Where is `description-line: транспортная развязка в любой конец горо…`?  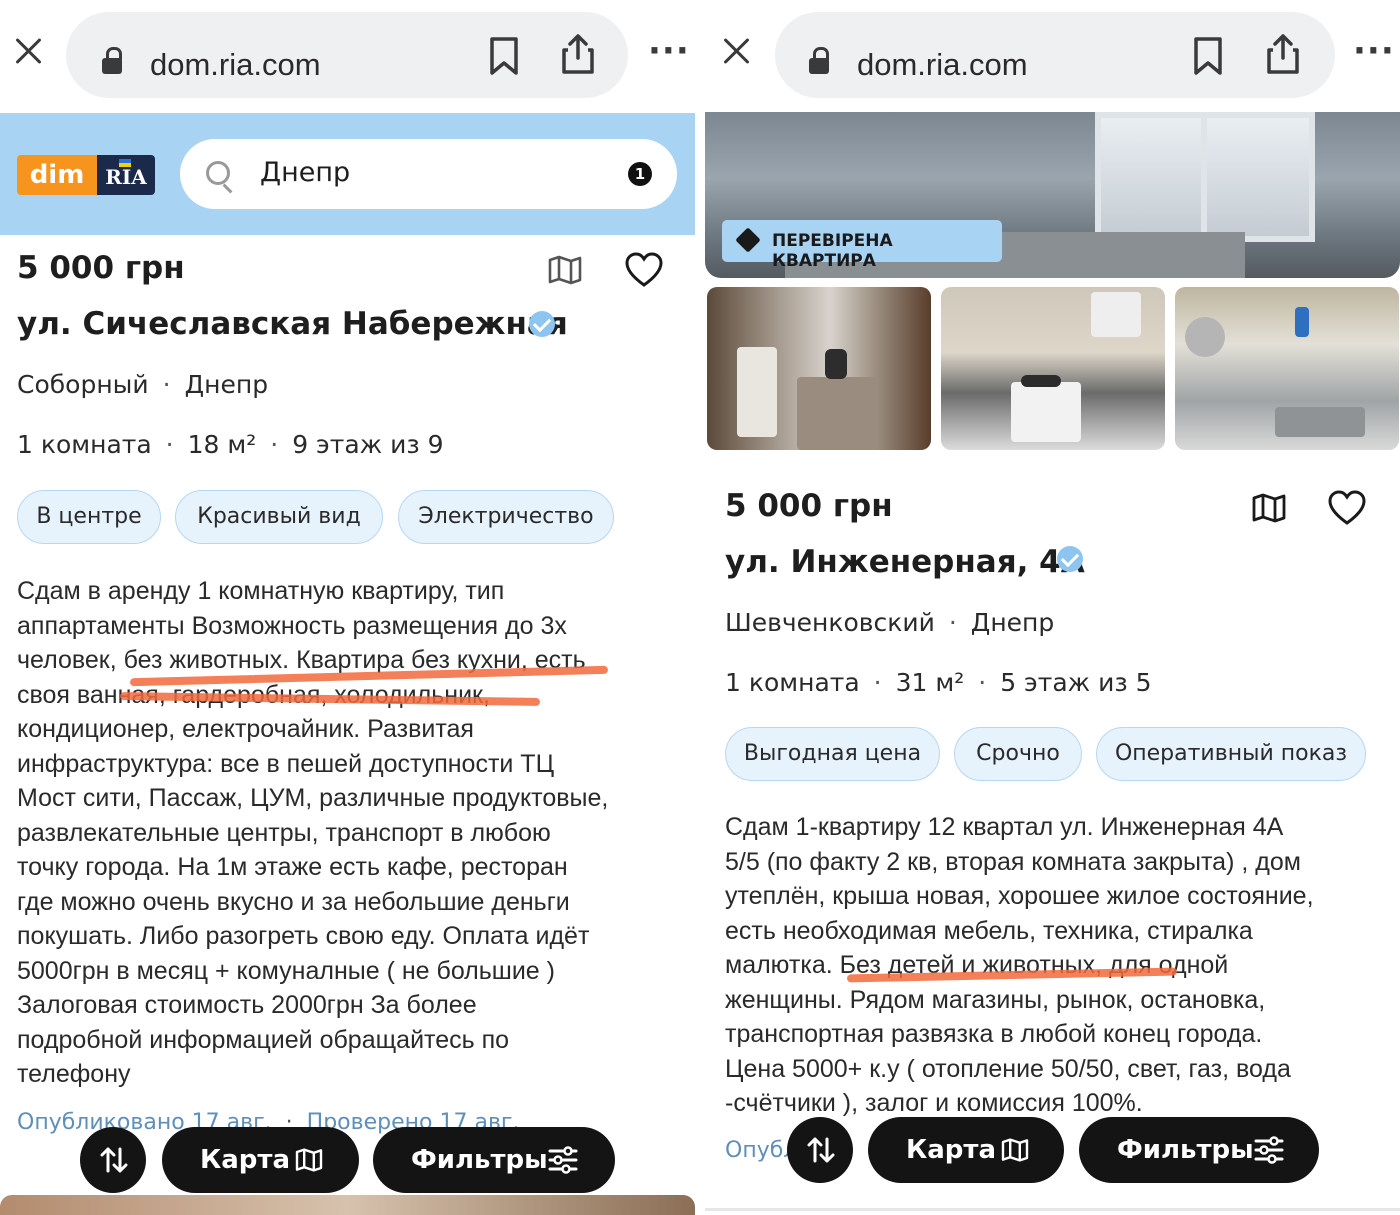
description-line: транспортная развязка в любой конец горо… is located at coordinates (994, 1034).